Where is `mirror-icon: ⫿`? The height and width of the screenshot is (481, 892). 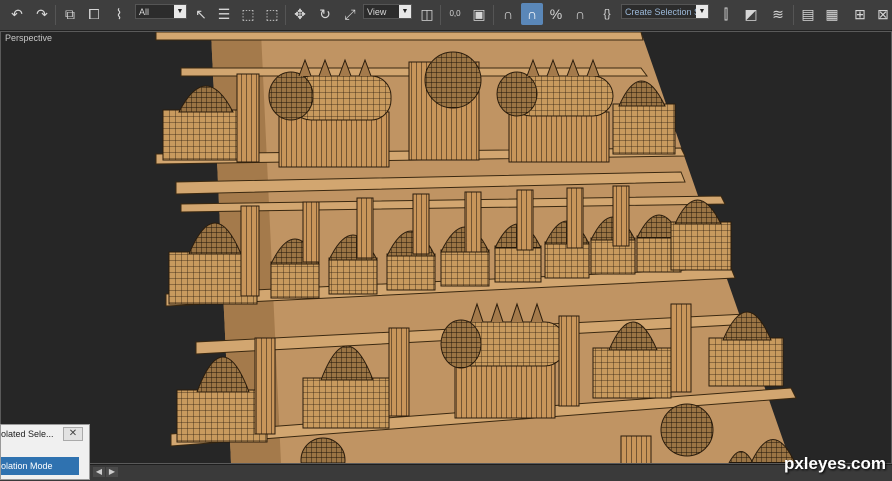
mirror-icon: ⫿ is located at coordinates (726, 14).